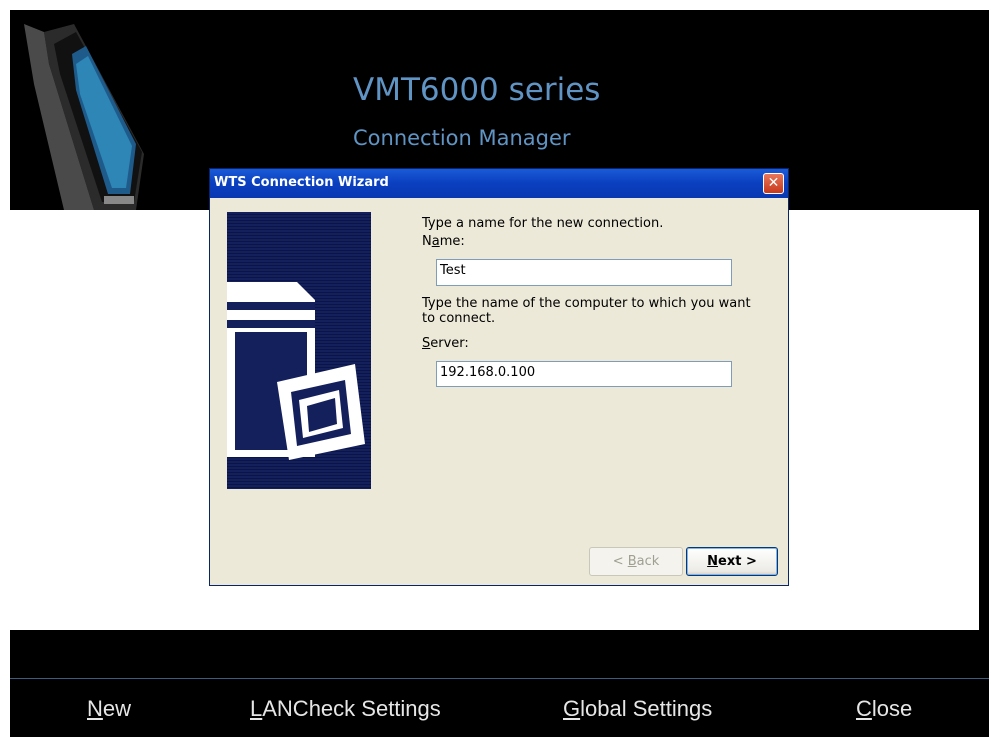 The height and width of the screenshot is (737, 991). I want to click on app-subtitle: Connection Manager, so click(462, 138).